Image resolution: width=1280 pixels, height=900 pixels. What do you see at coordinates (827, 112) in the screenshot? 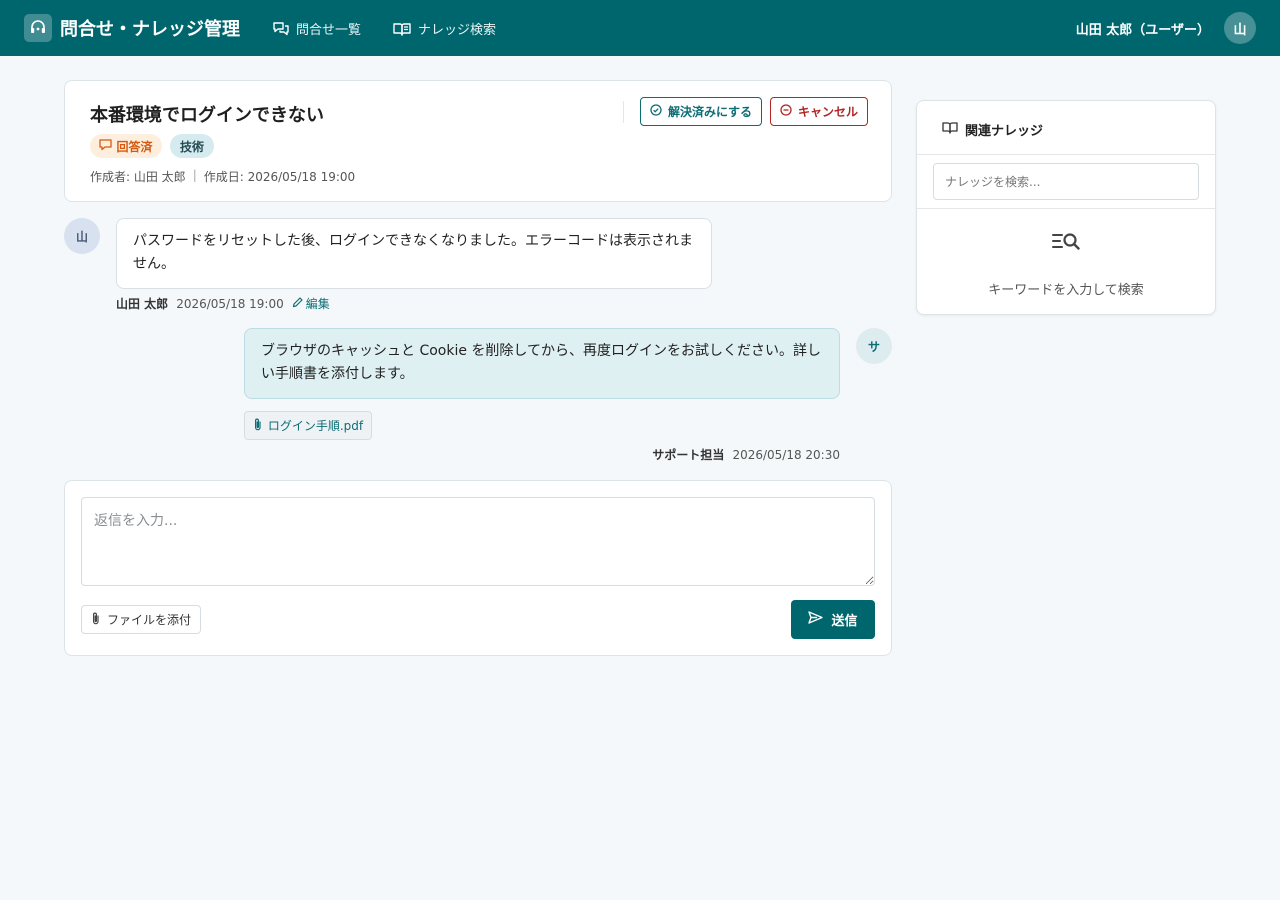
I see `cancel-button-label: キャンセル` at bounding box center [827, 112].